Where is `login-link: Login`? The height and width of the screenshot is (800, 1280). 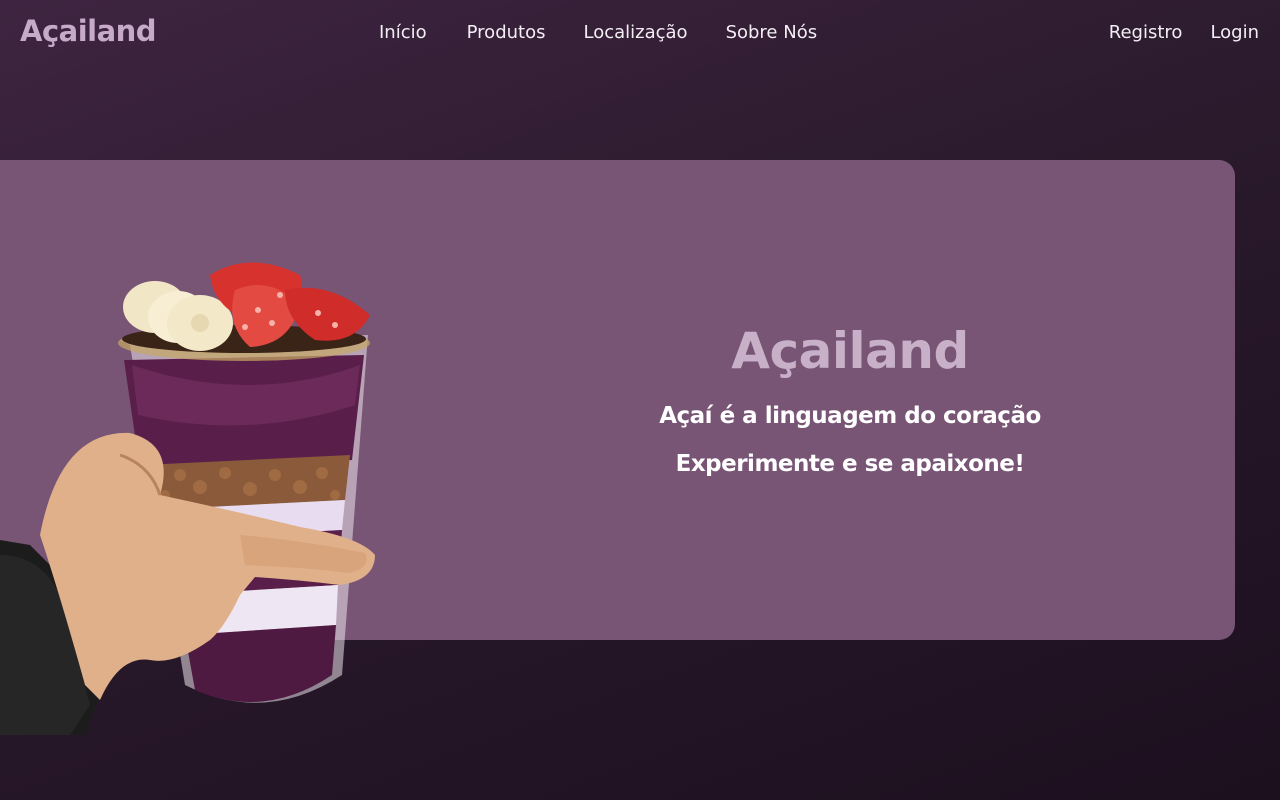
login-link: Login is located at coordinates (1234, 32).